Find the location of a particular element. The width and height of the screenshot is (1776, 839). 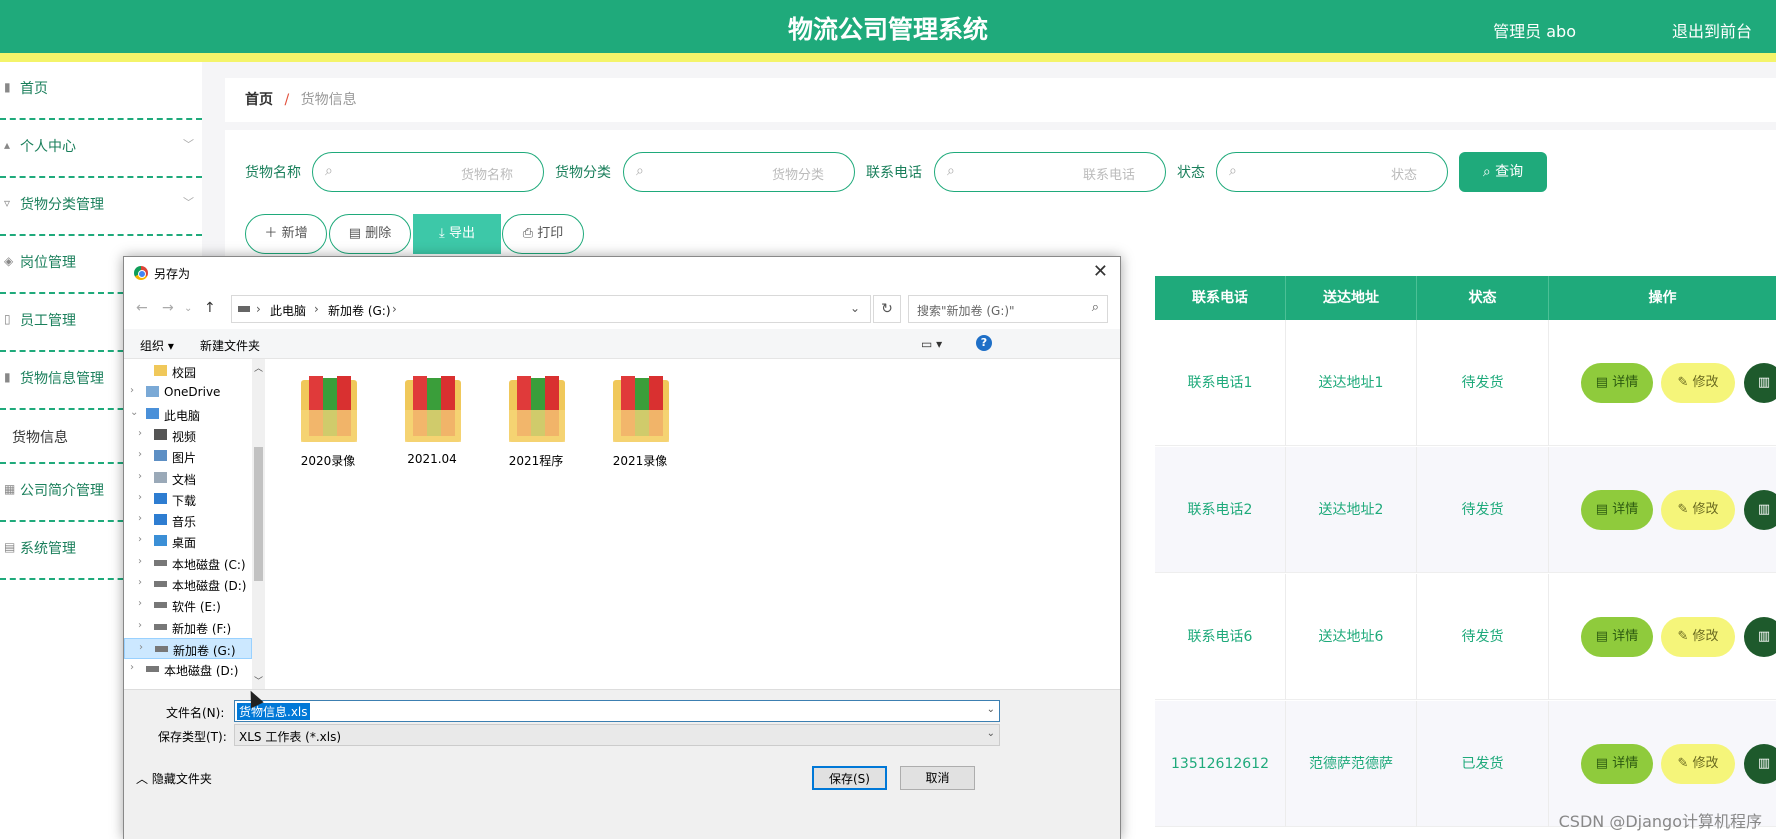

folder-item: 2021.04 is located at coordinates (432, 424).